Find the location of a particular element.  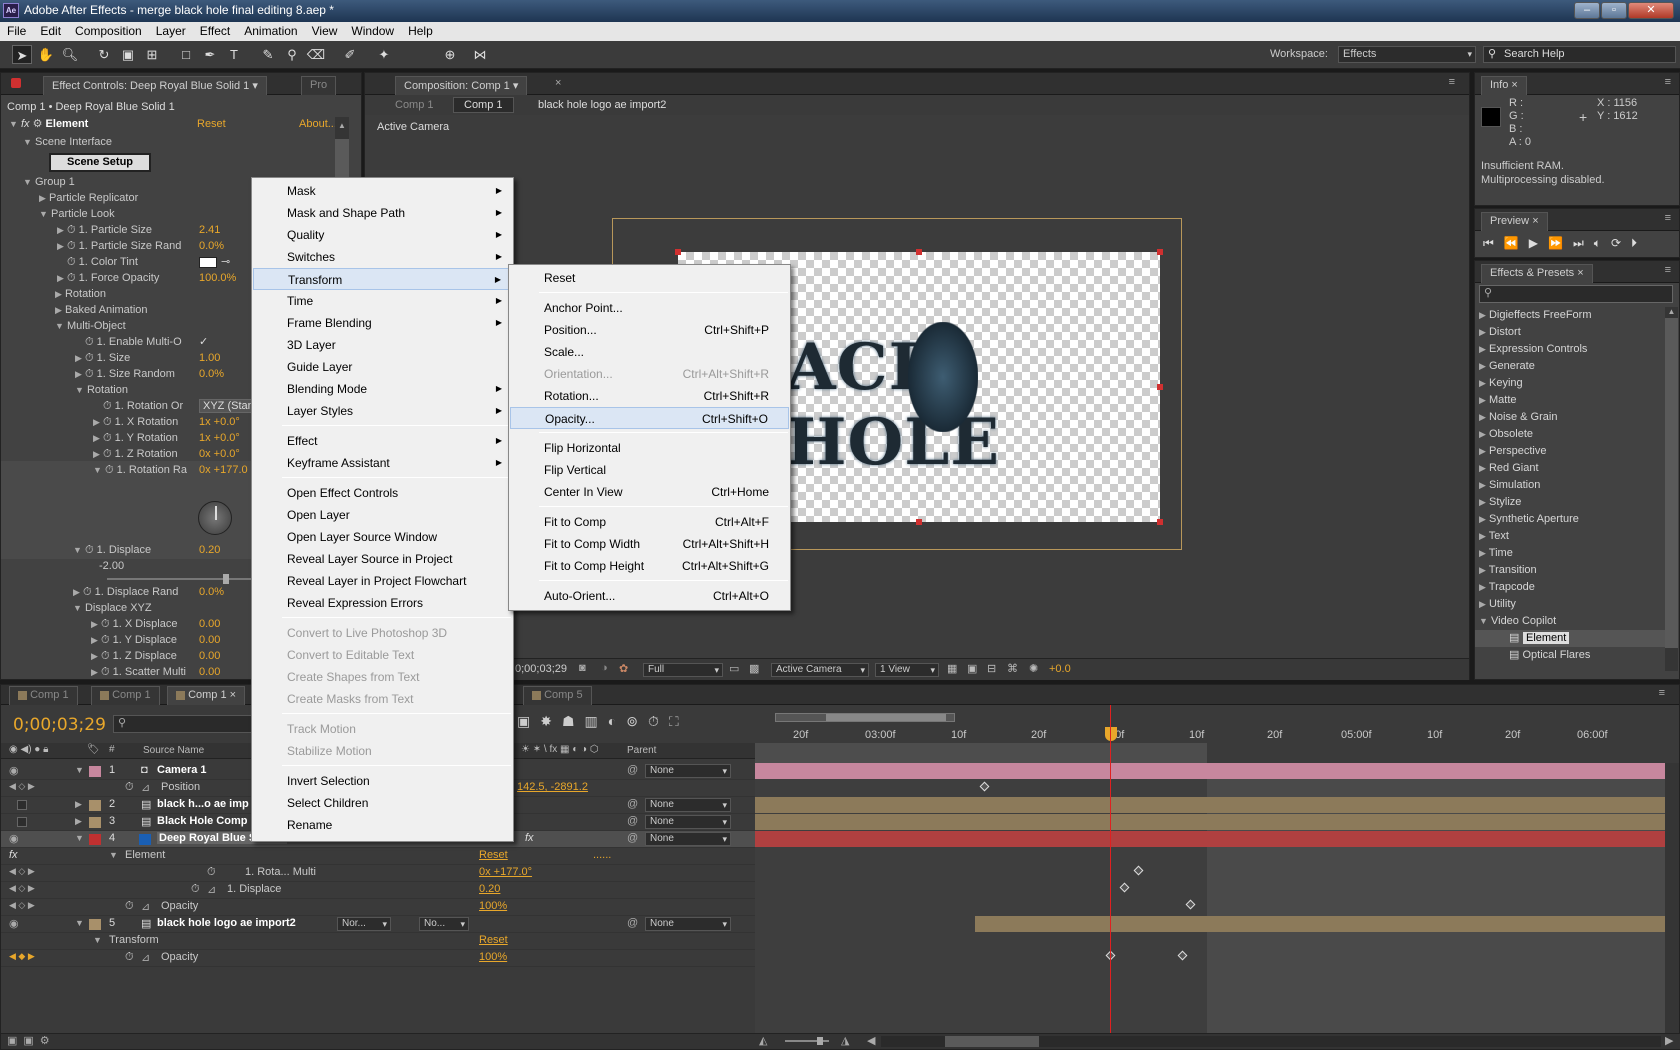

fast-previews-icon: ▣ is located at coordinates (972, 668).